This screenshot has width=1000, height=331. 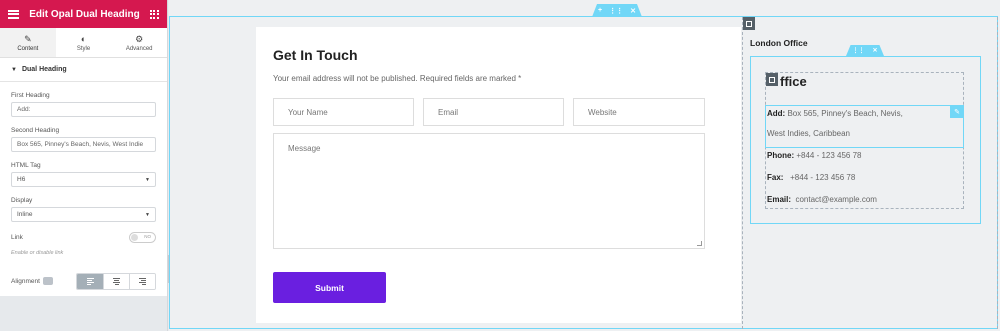 I want to click on link-toggle-text: NO, so click(x=147, y=236).